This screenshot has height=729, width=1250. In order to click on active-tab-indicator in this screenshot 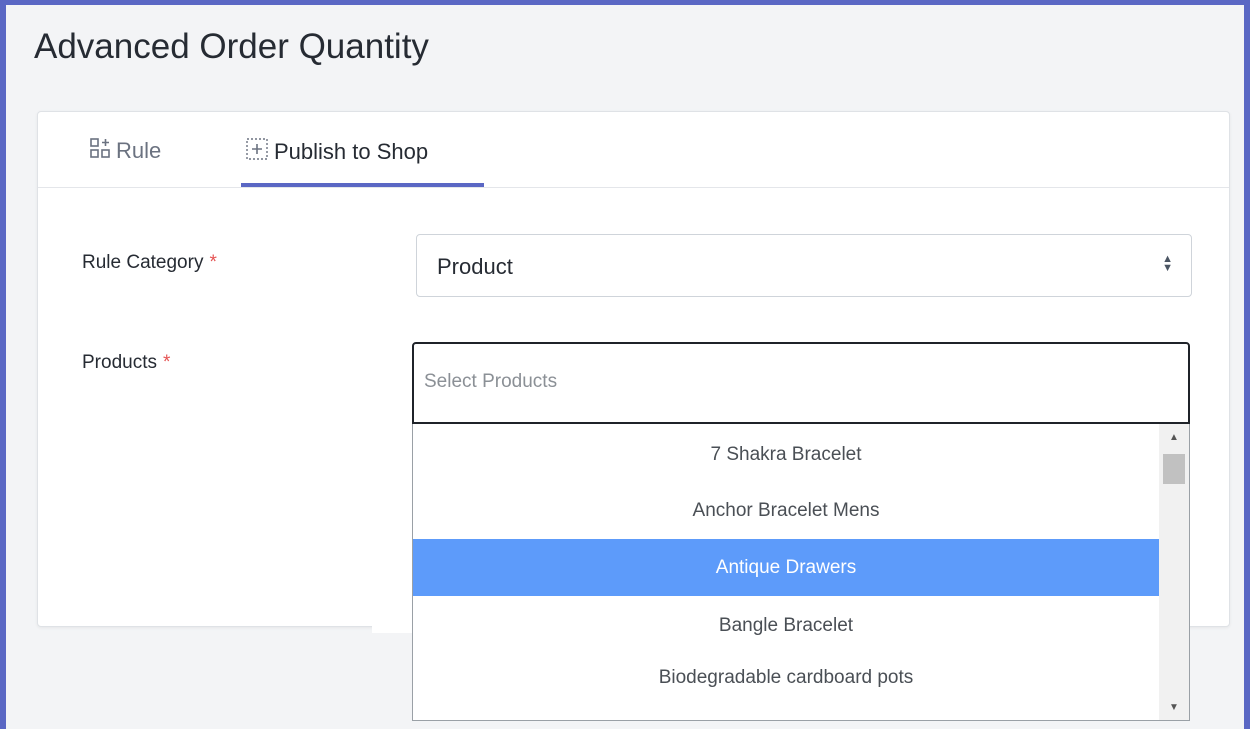, I will do `click(362, 185)`.